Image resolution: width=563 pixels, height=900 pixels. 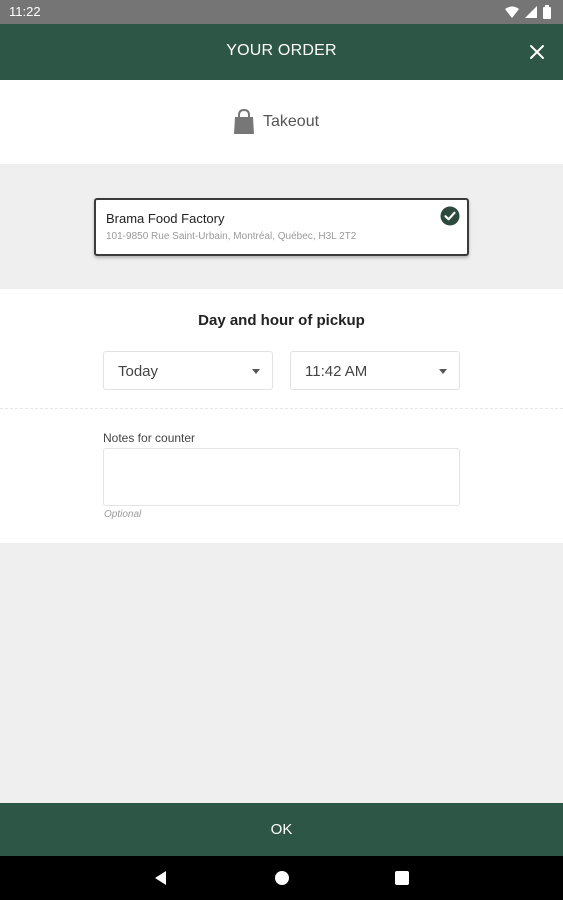 I want to click on order-mode-label: Takeout, so click(x=291, y=121).